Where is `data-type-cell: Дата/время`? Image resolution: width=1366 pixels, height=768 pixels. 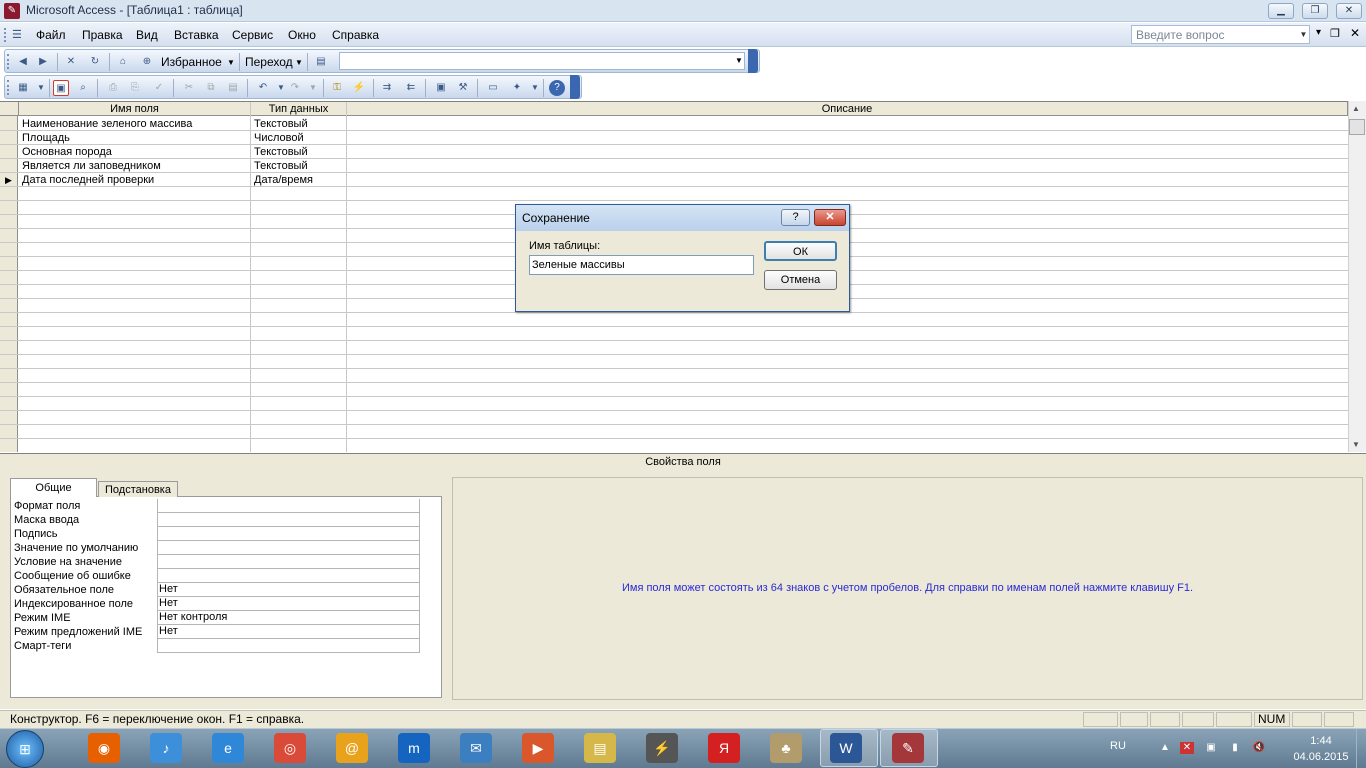 data-type-cell: Дата/время is located at coordinates (298, 180).